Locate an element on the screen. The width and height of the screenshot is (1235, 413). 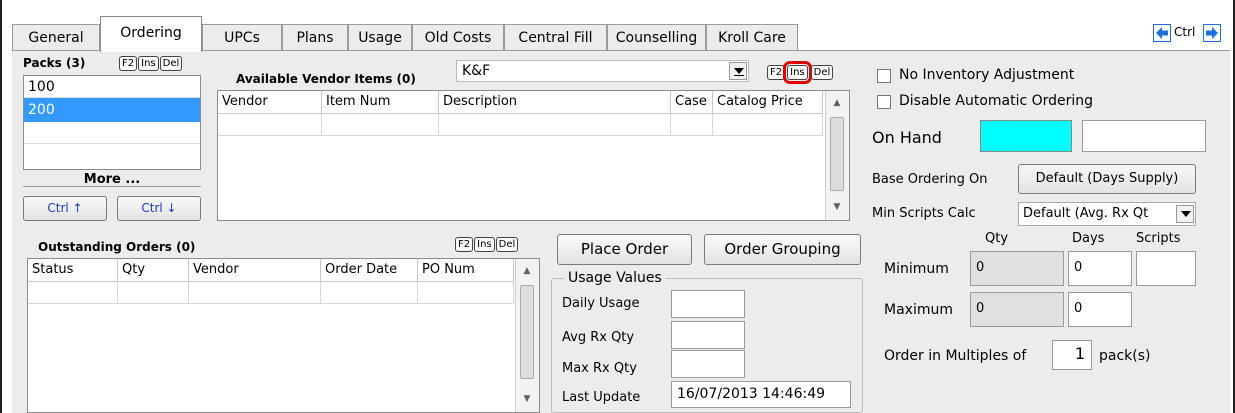
avg-rx-qty-field is located at coordinates (708, 335).